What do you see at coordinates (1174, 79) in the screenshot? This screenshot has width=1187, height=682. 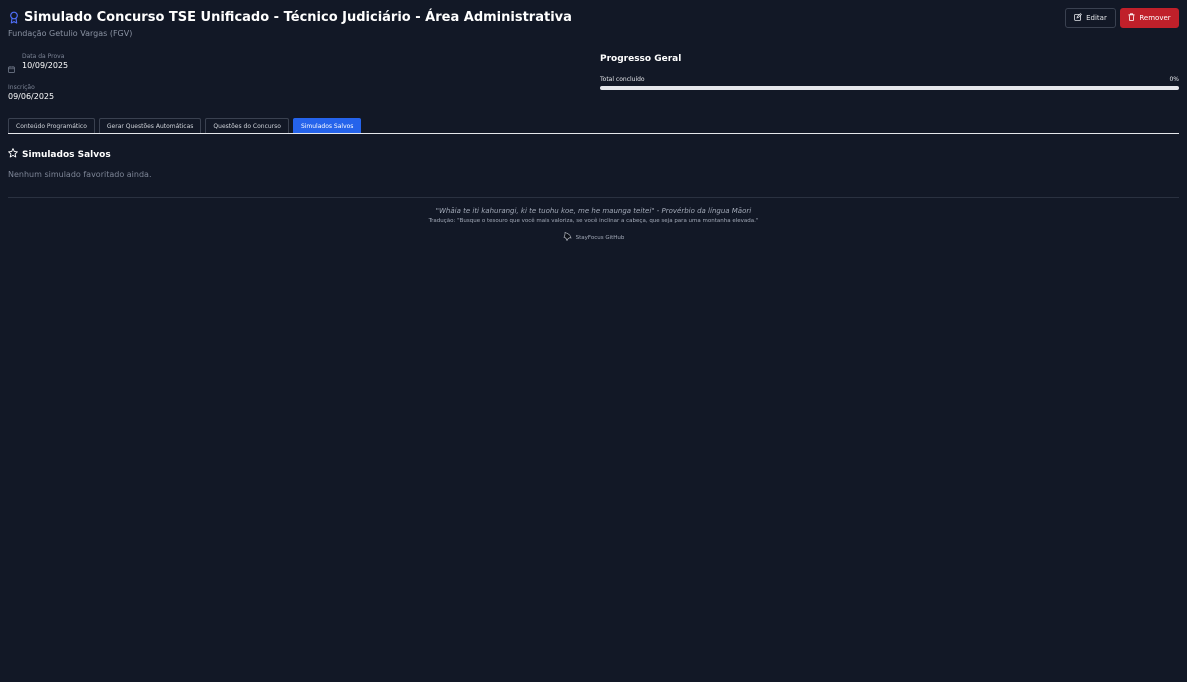 I see `progress-percent: 0%` at bounding box center [1174, 79].